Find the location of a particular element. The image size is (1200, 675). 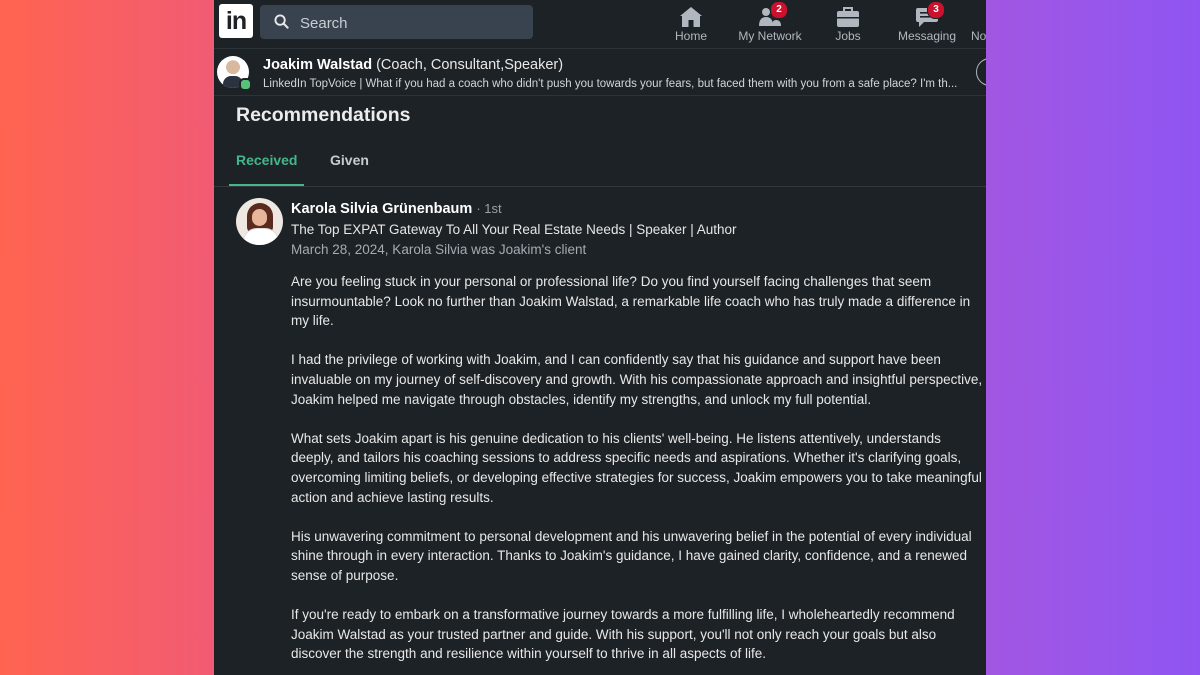

nav-my-network: 2 My Network is located at coordinates (770, 24).